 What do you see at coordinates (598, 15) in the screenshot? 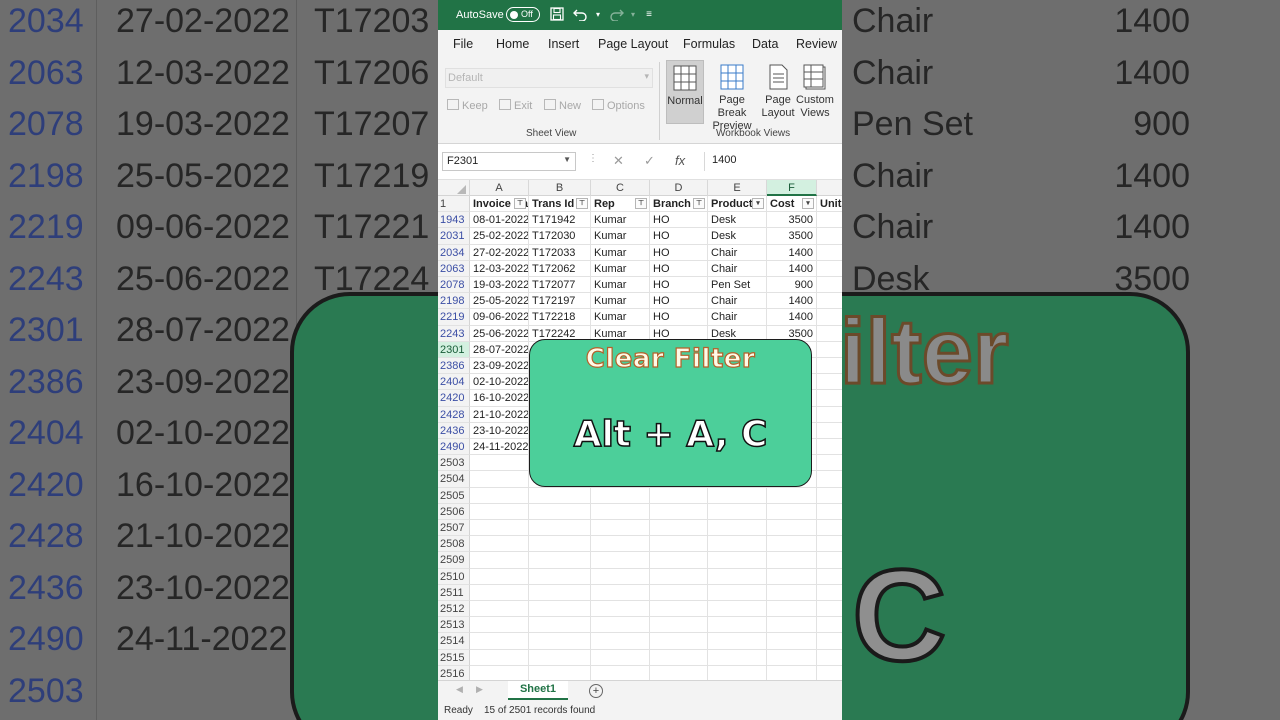
I see `undo-dropdown-icon: ▾` at bounding box center [598, 15].